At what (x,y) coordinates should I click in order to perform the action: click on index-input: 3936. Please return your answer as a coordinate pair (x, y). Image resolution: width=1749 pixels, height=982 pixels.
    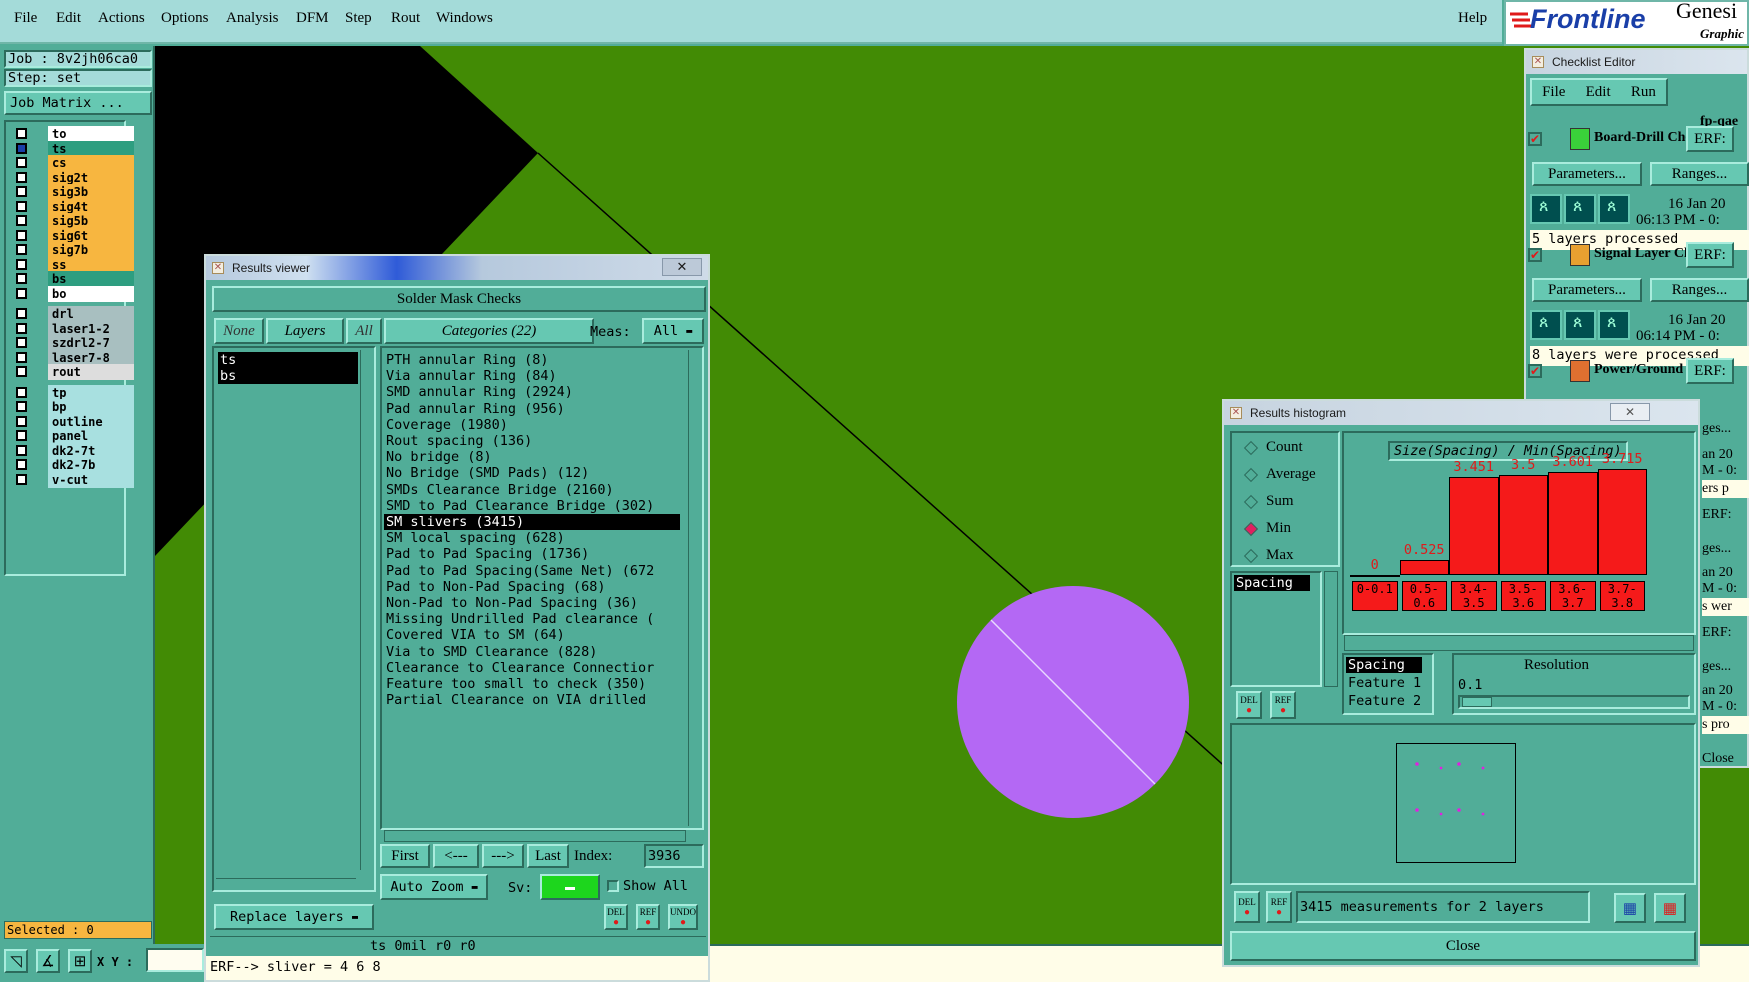
    Looking at the image, I should click on (674, 856).